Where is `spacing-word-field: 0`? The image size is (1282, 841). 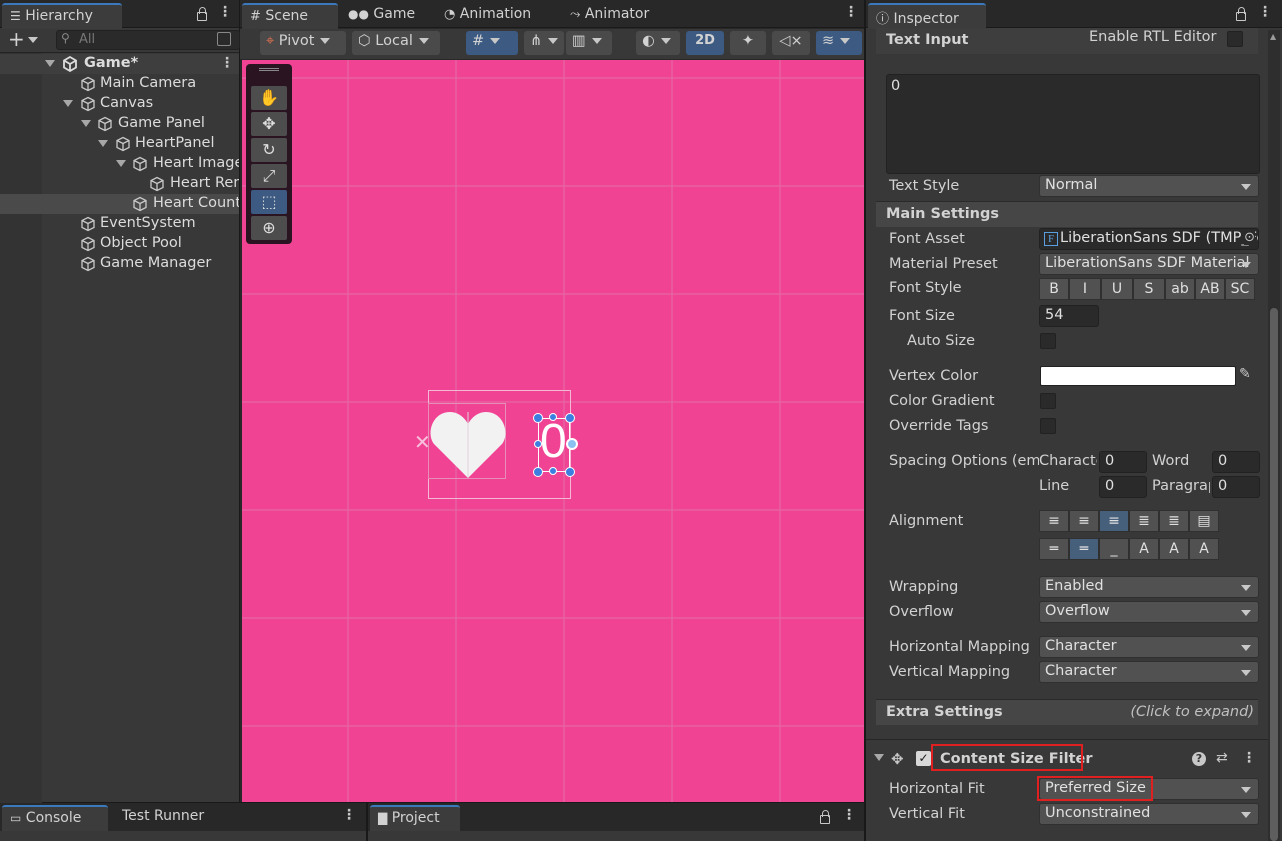 spacing-word-field: 0 is located at coordinates (1236, 462).